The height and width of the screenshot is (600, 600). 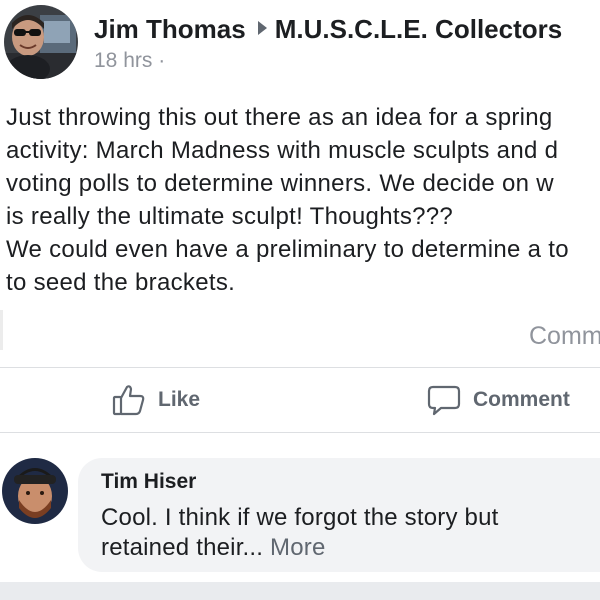 I want to click on commenter-avatar, so click(x=35, y=491).